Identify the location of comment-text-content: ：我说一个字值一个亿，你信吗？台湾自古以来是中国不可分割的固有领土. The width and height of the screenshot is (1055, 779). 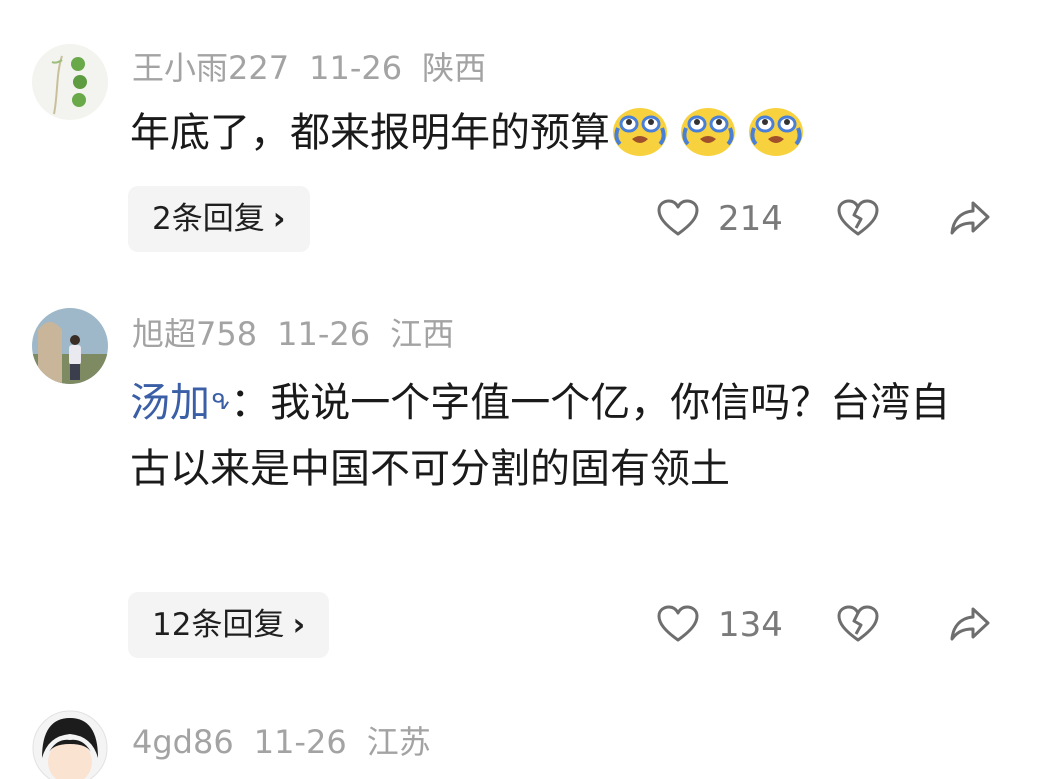
(540, 436).